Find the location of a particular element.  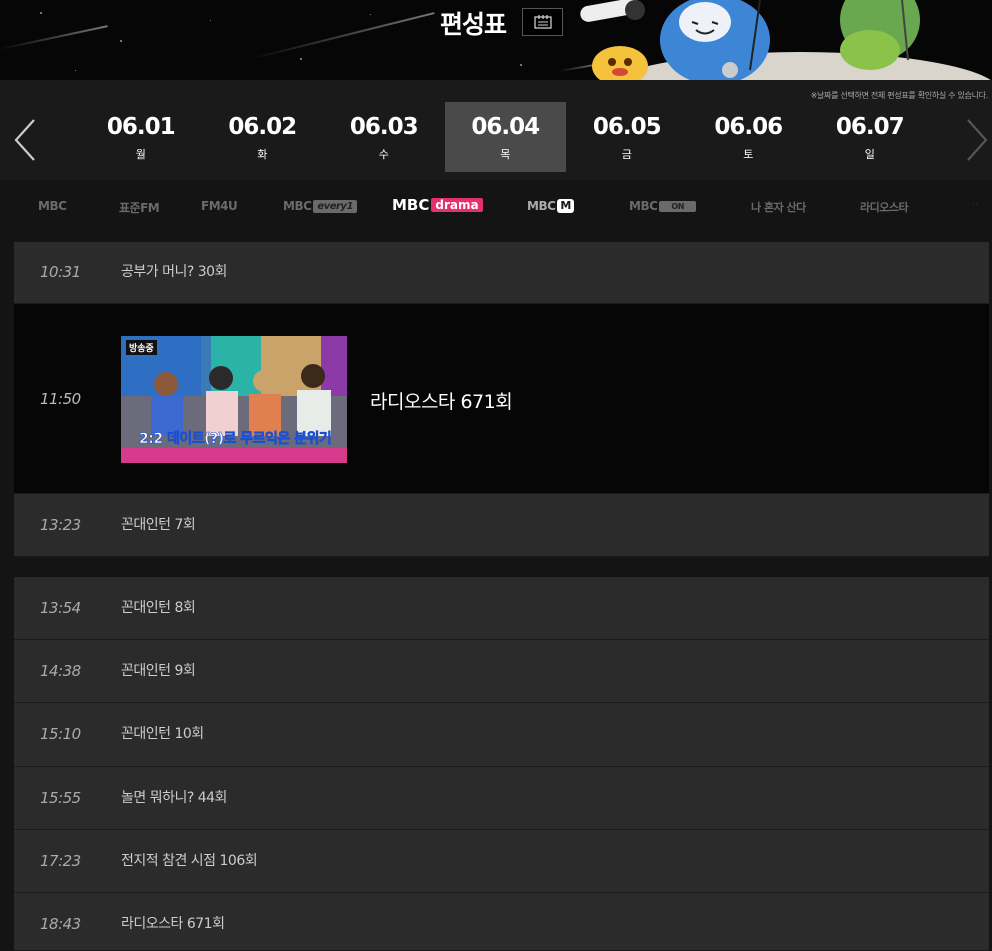

schedule-time: 10:31 is located at coordinates (60, 272).